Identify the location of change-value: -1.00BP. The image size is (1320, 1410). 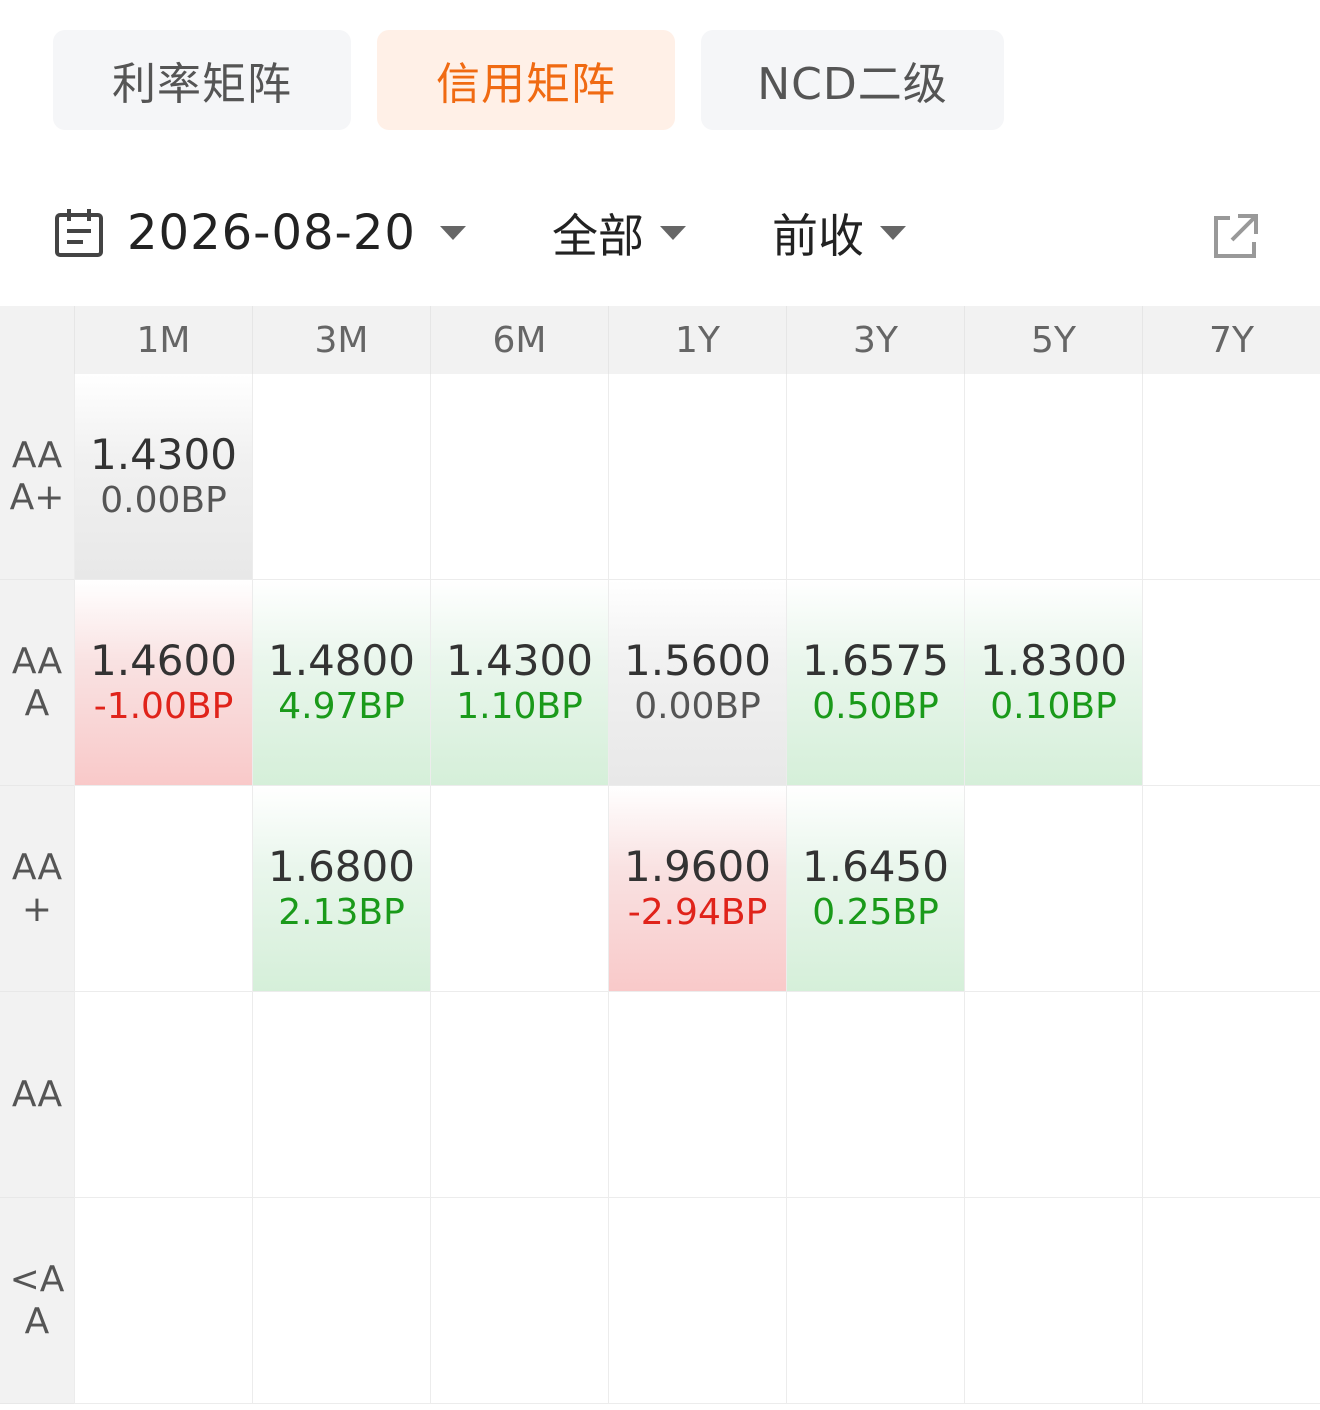
(163, 706).